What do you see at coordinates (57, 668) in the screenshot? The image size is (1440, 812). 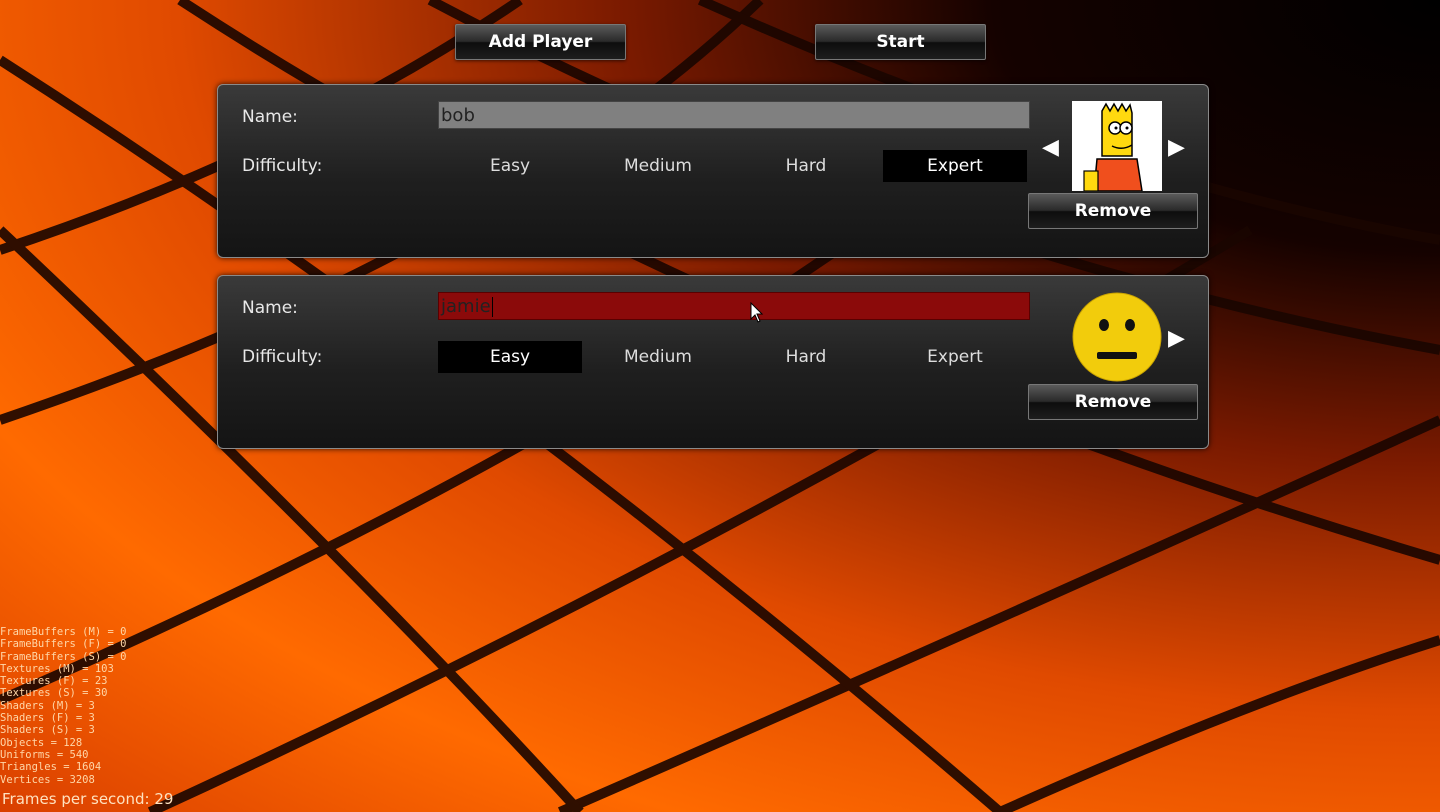 I see `debug-stat-line: Textures (M) = 103` at bounding box center [57, 668].